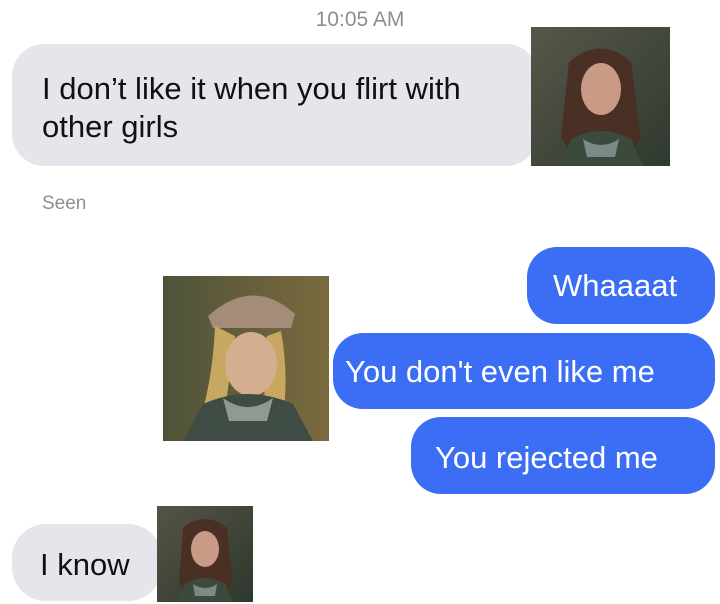 Image resolution: width=720 pixels, height=604 pixels. I want to click on reaction-photo-bottom, so click(205, 554).